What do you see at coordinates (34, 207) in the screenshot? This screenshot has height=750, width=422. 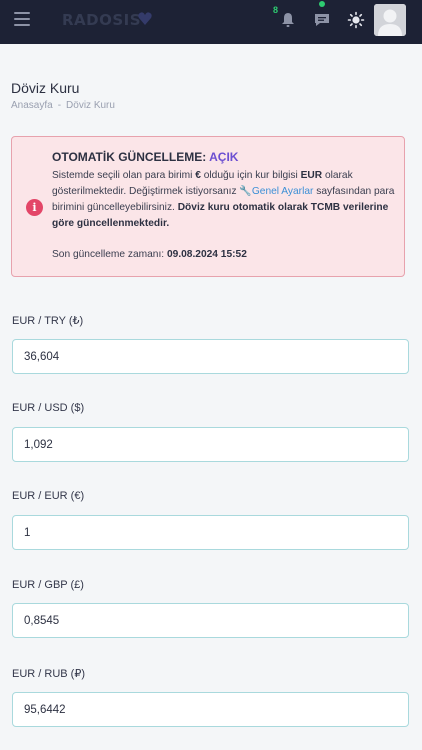 I see `info-icon: i` at bounding box center [34, 207].